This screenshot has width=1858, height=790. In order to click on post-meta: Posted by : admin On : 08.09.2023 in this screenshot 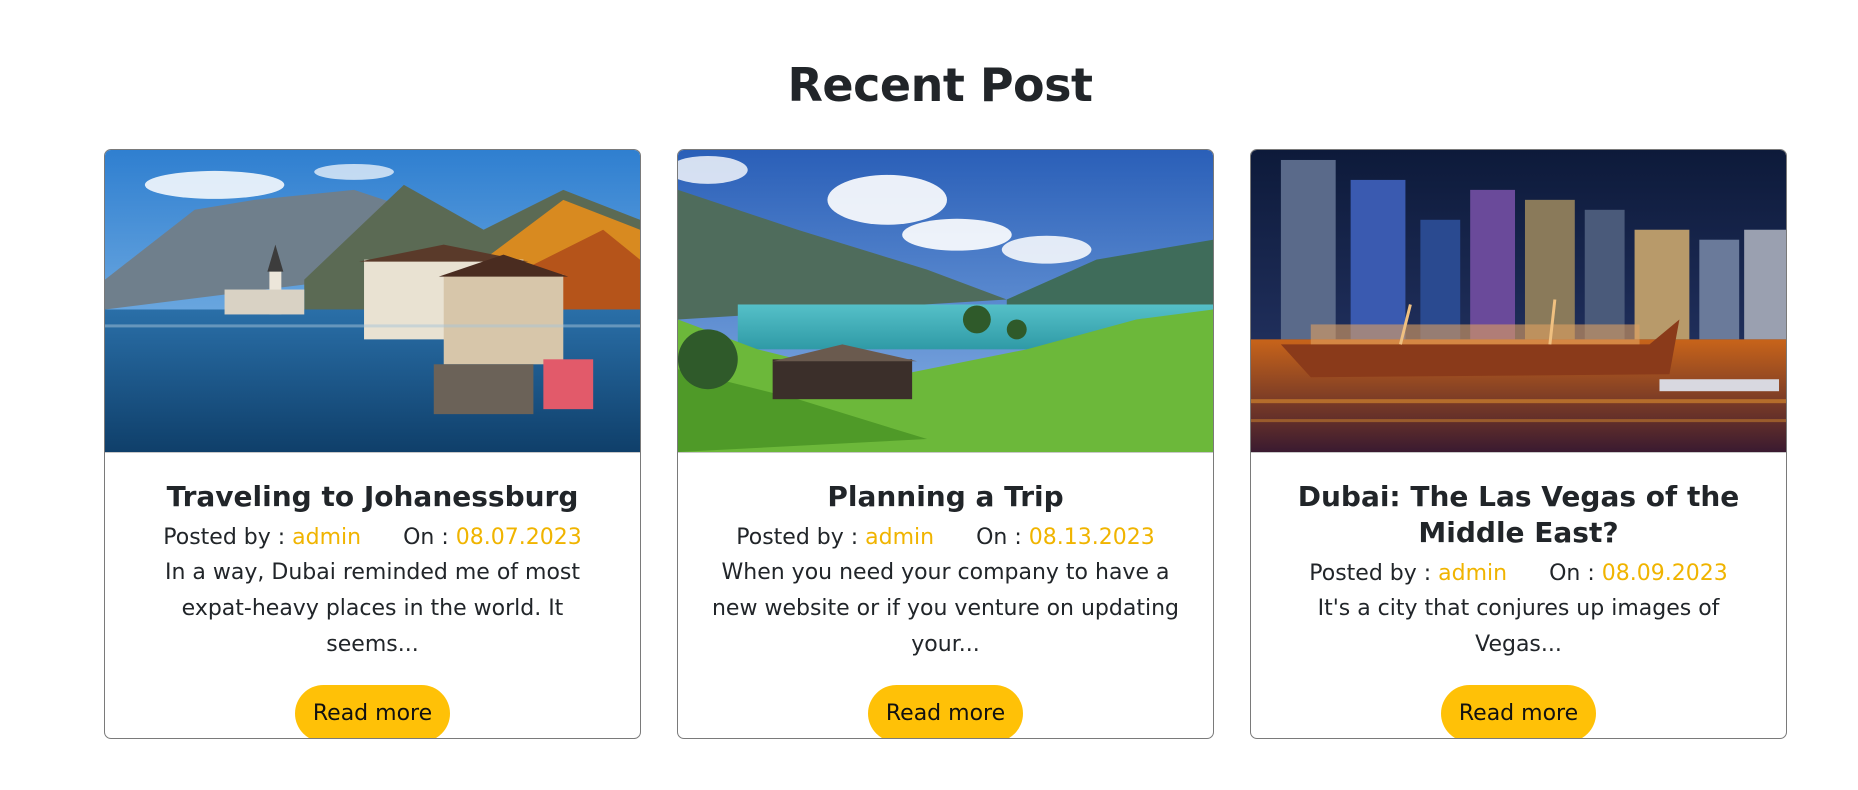, I will do `click(1518, 574)`.